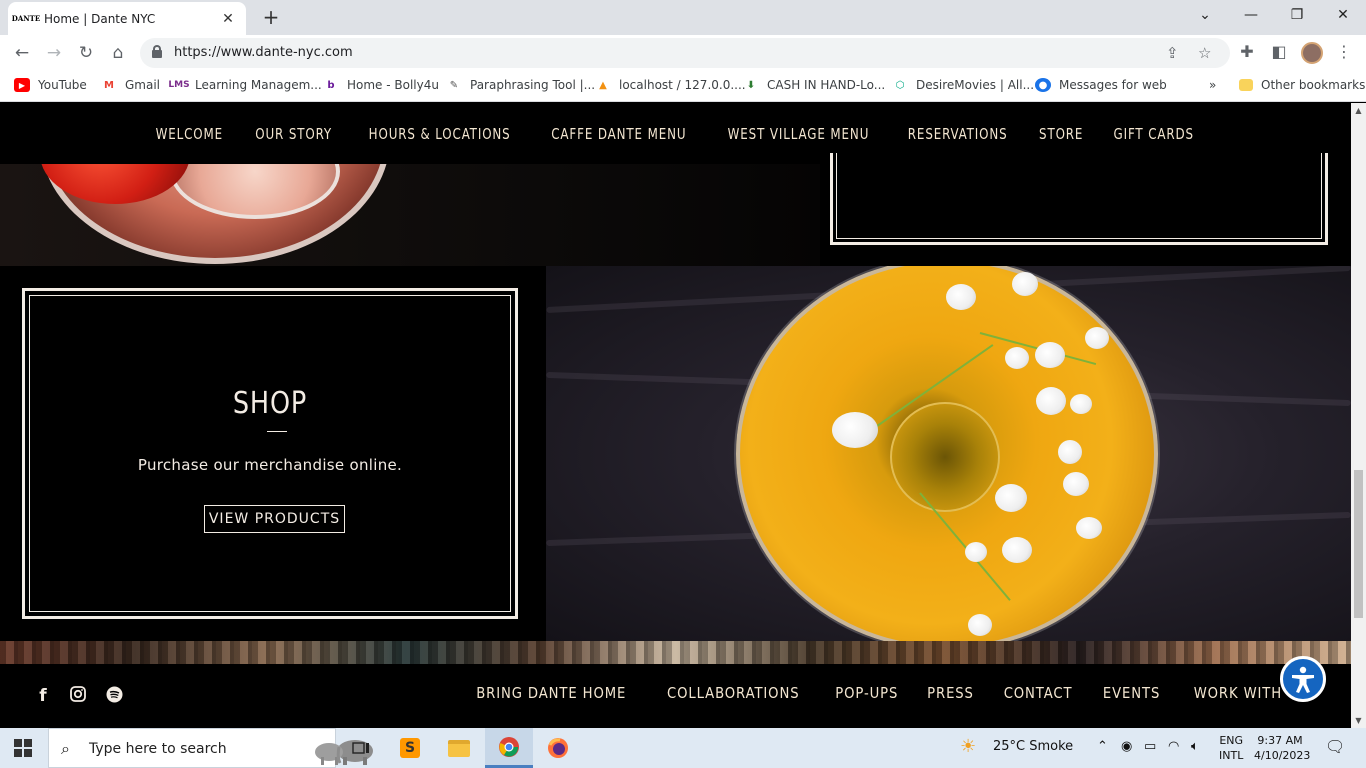 The width and height of the screenshot is (1366, 768). Describe the element at coordinates (1303, 679) in the screenshot. I see `accessibility-widget-button` at that location.